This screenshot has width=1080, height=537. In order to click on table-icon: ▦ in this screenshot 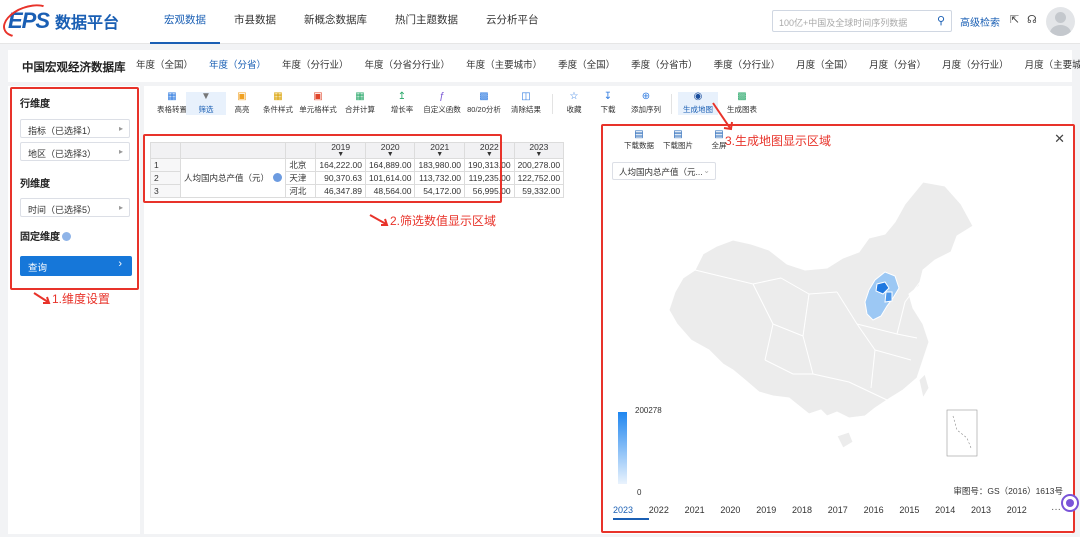, I will do `click(172, 96)`.